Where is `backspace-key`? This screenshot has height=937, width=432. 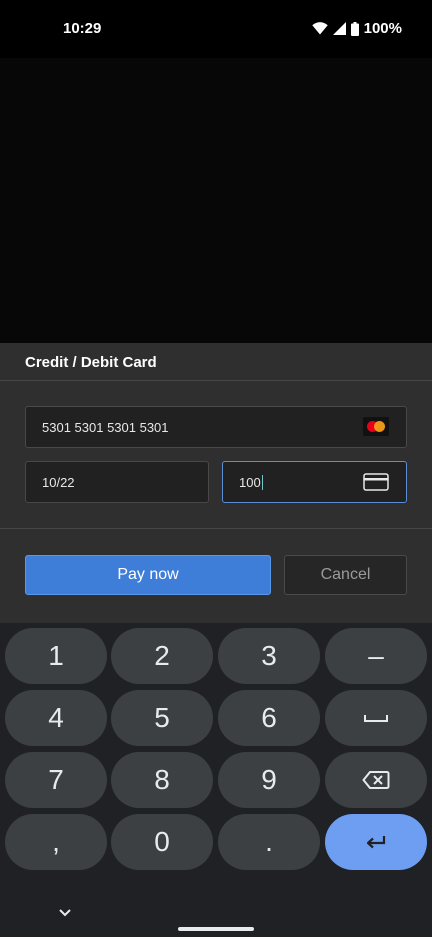
backspace-key is located at coordinates (376, 780).